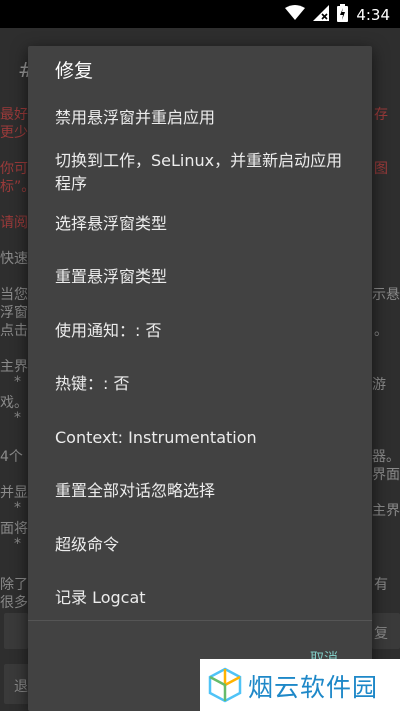  Describe the element at coordinates (205, 330) in the screenshot. I see `menu-item-use-notification: 使用通知：: 否` at that location.